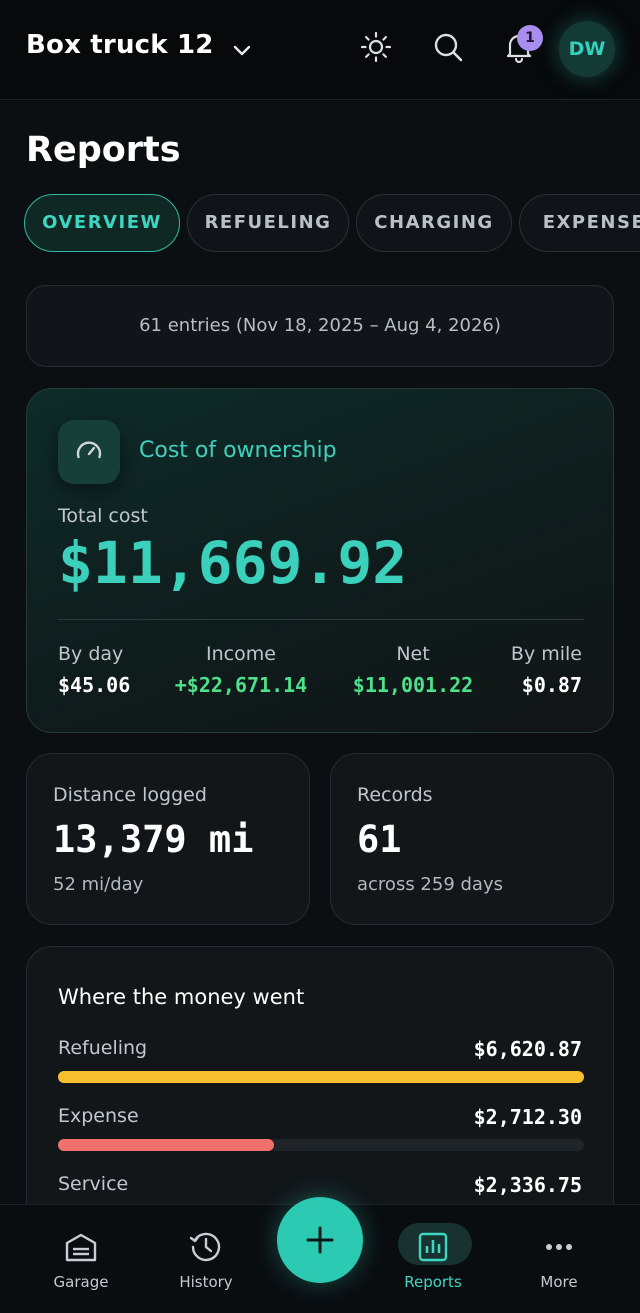  I want to click on nav-label: Garage, so click(81, 1282).